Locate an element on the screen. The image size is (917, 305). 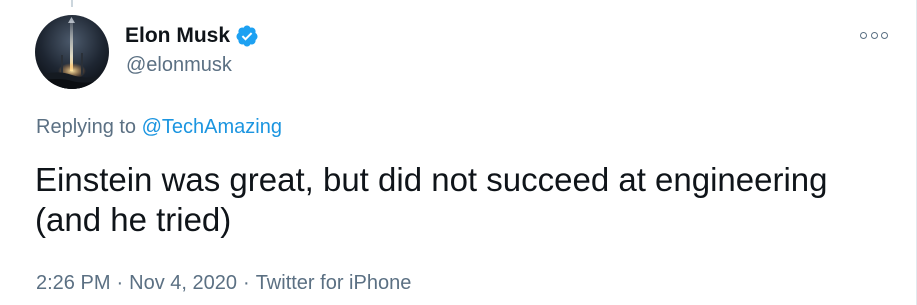
author-handle: @elonmusk is located at coordinates (179, 65).